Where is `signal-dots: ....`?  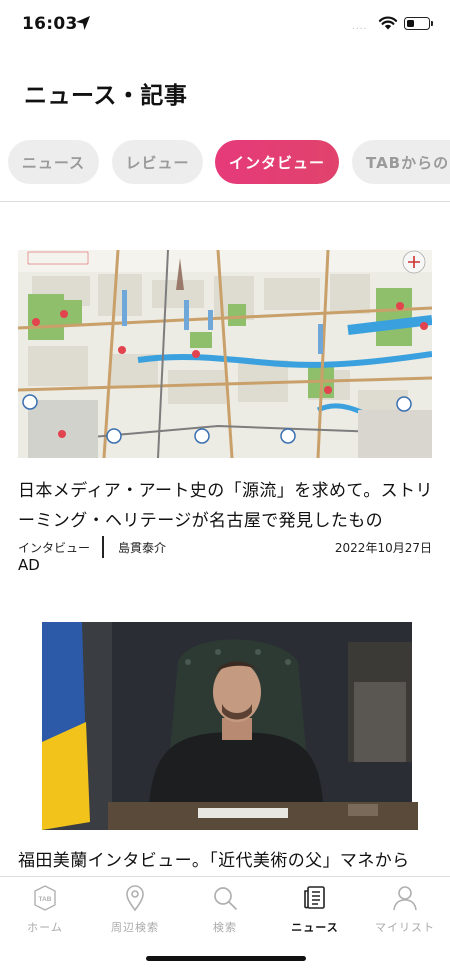
signal-dots: .... is located at coordinates (360, 27).